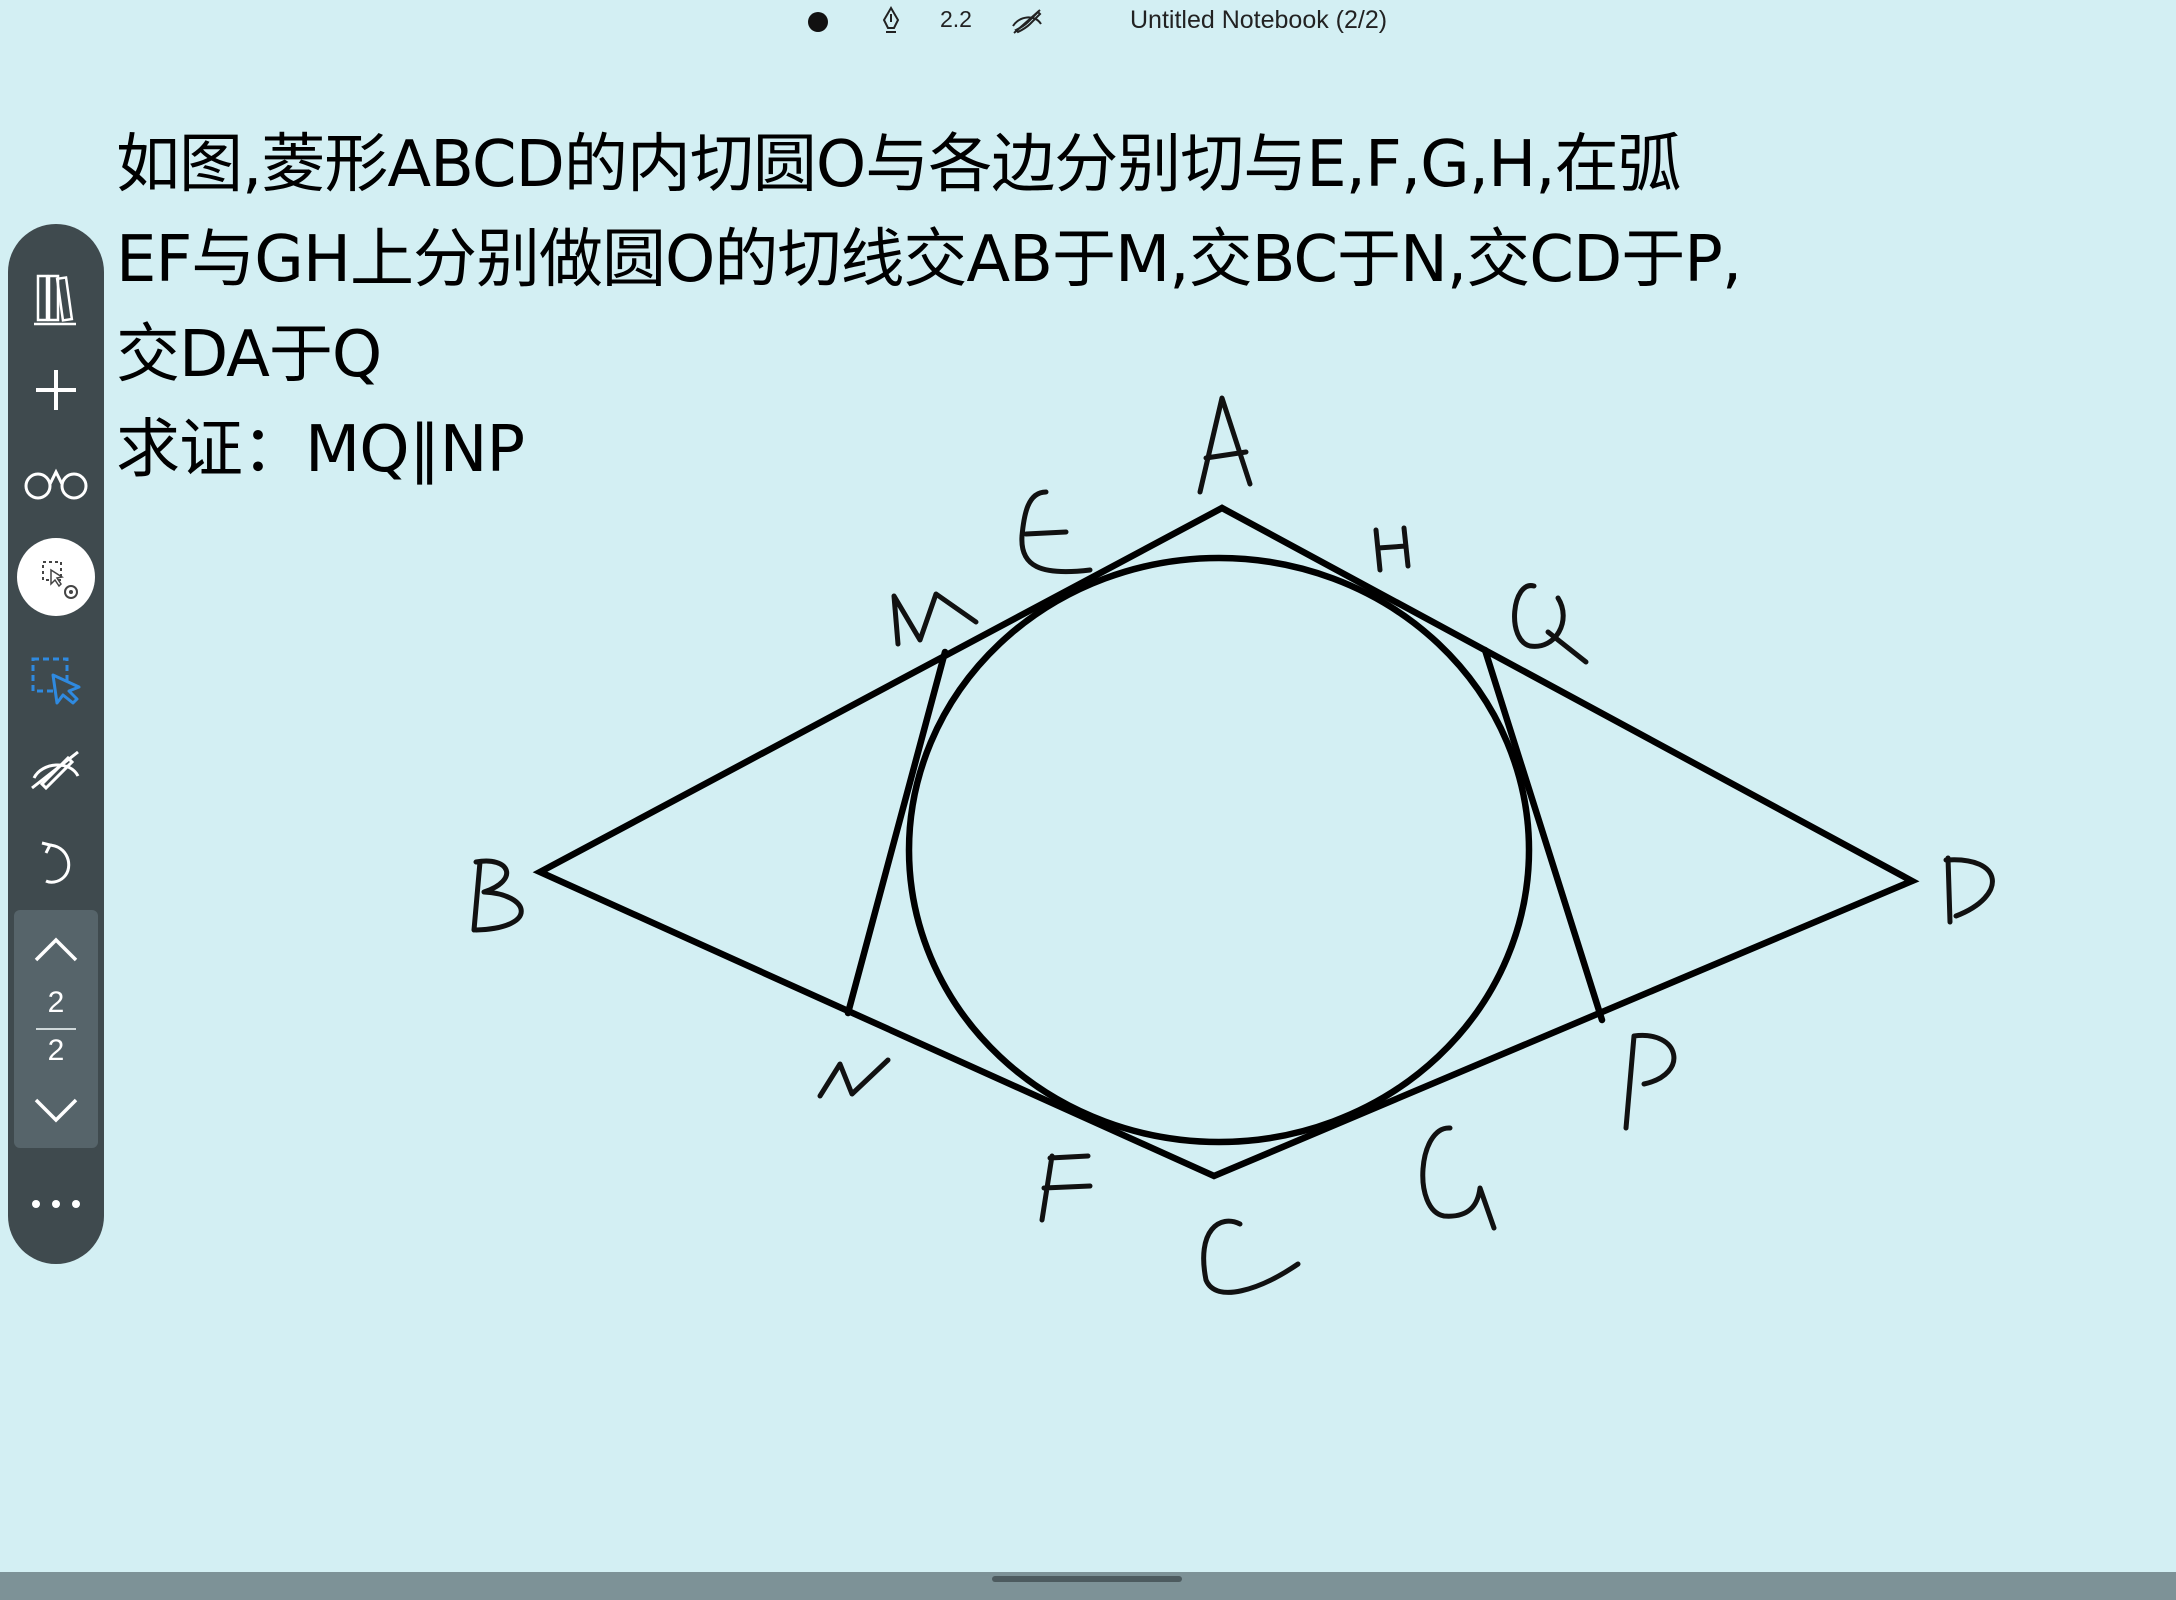 The image size is (2176, 1600). I want to click on library-button, so click(56, 300).